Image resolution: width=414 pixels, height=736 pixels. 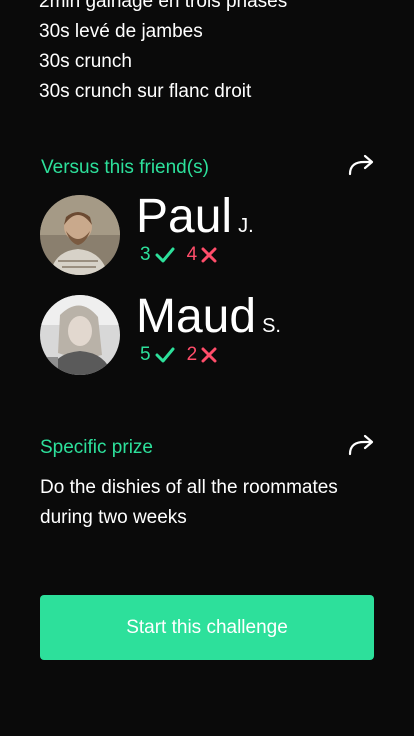 I want to click on wins-count: 3, so click(x=145, y=254).